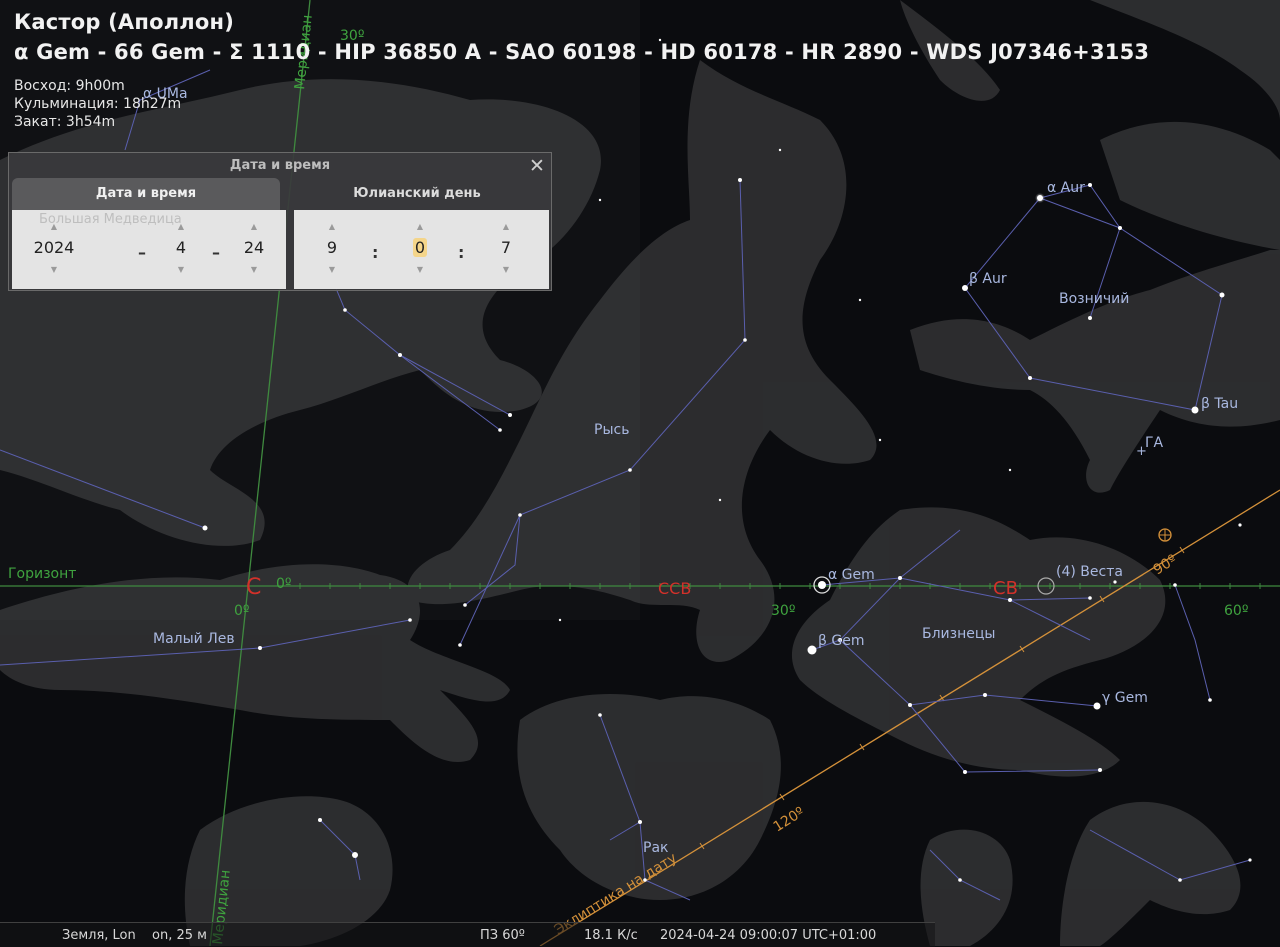  Describe the element at coordinates (146, 194) in the screenshot. I see `tab-date-time: Дата и время` at that location.